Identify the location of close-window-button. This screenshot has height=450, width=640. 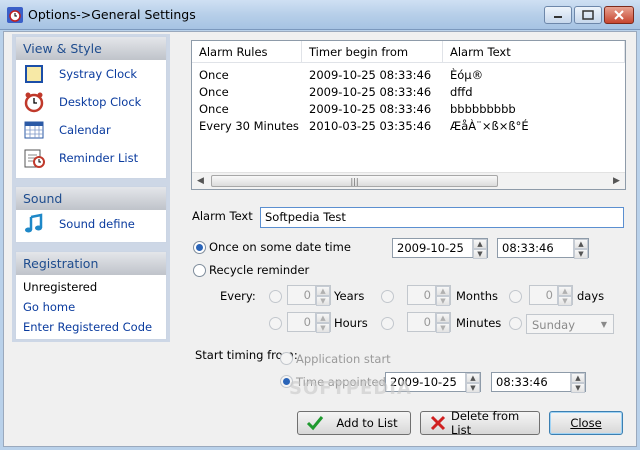
(619, 15).